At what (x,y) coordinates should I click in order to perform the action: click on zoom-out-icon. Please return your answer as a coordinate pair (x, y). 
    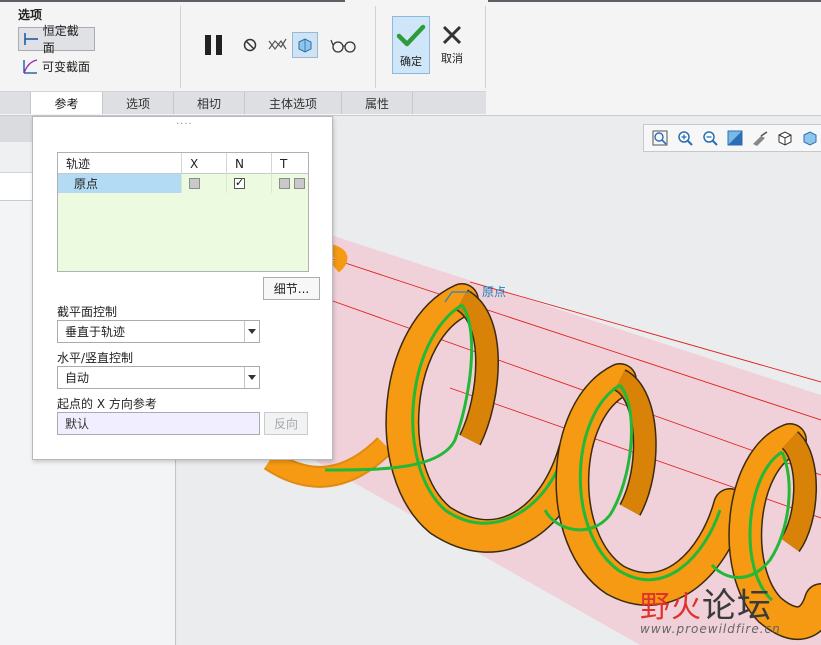
    Looking at the image, I should click on (710, 138).